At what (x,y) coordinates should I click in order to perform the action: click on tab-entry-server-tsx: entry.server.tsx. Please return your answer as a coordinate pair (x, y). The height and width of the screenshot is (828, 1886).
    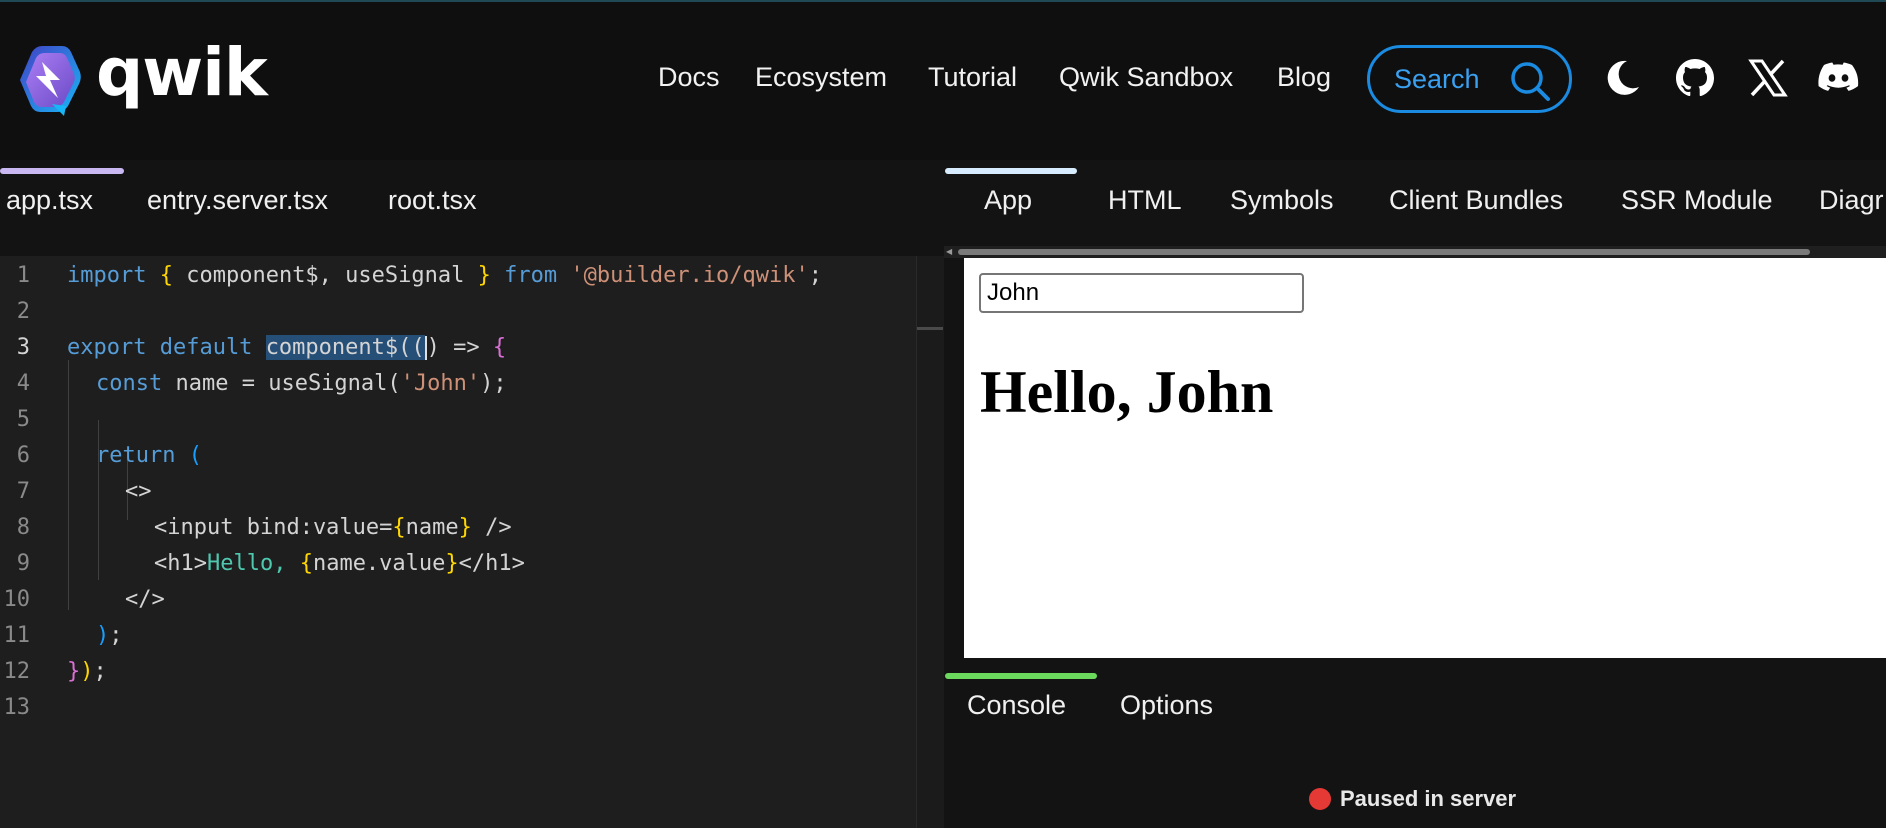
    Looking at the image, I should click on (237, 200).